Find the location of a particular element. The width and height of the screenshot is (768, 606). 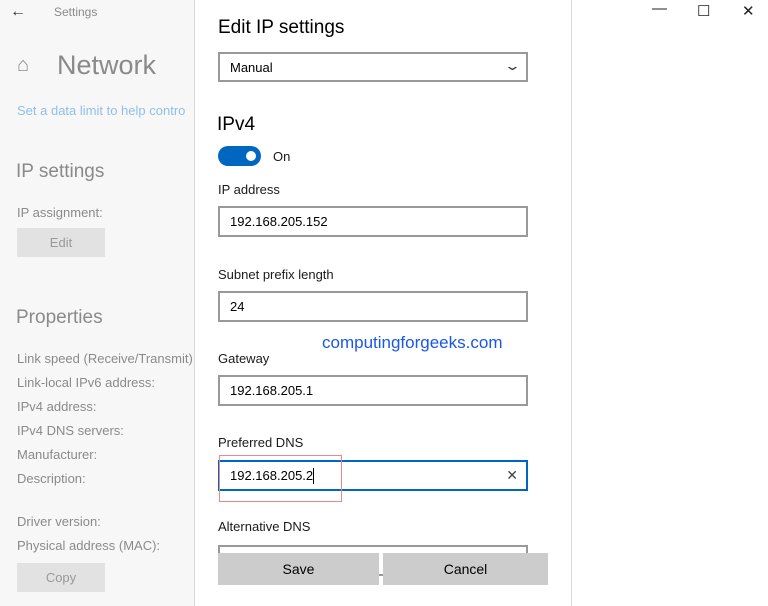

preferred-dns-label: Preferred DNS is located at coordinates (261, 442).